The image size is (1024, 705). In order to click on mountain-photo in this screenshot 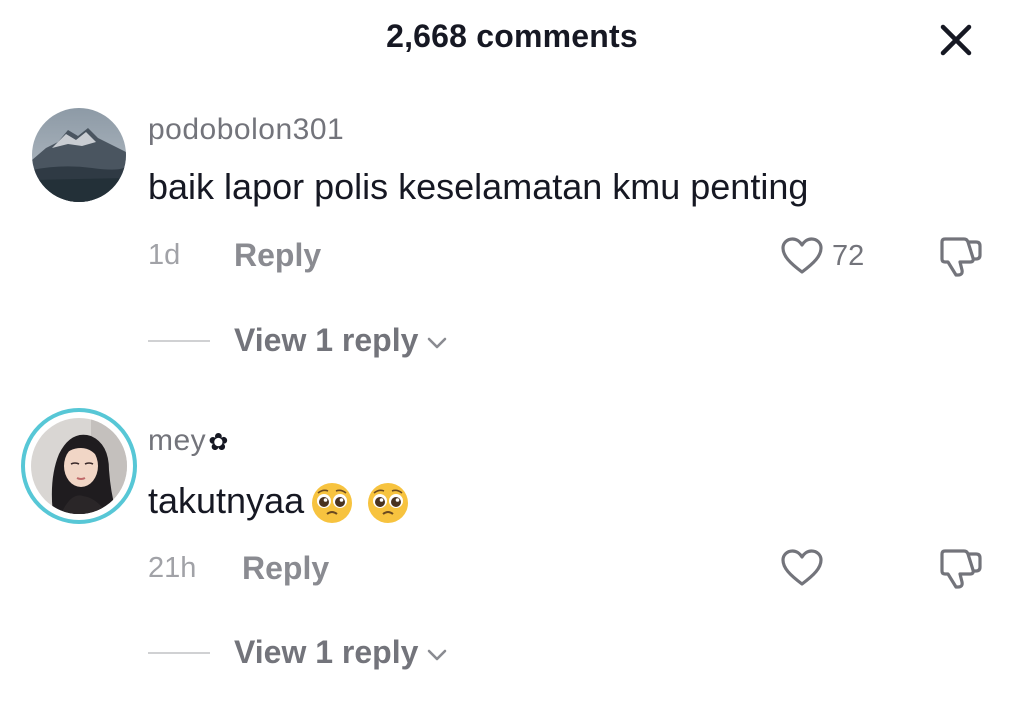, I will do `click(79, 155)`.